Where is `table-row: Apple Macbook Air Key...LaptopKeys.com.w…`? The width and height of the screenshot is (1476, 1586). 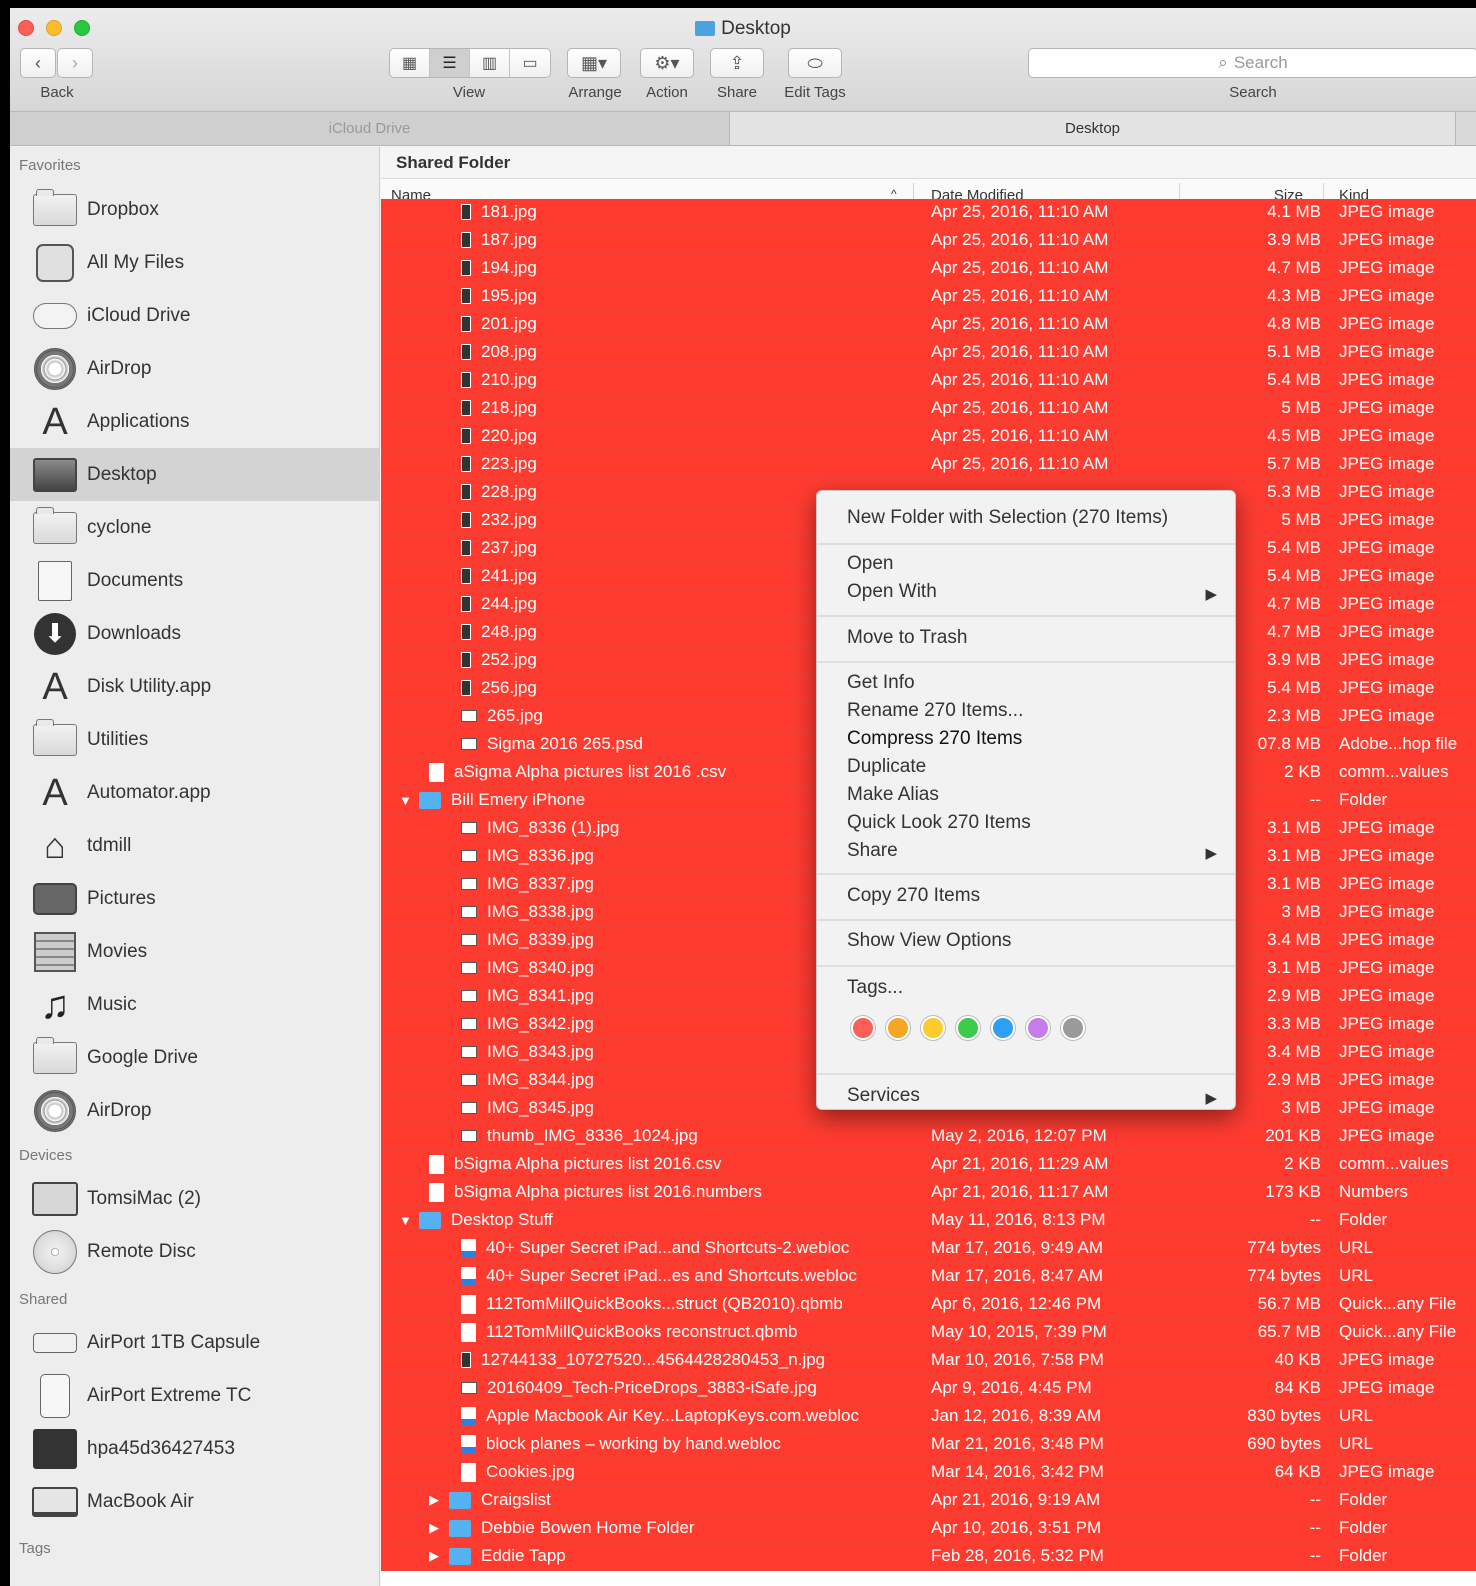
table-row: Apple Macbook Air Key...LaptopKeys.com.w… is located at coordinates (928, 1417).